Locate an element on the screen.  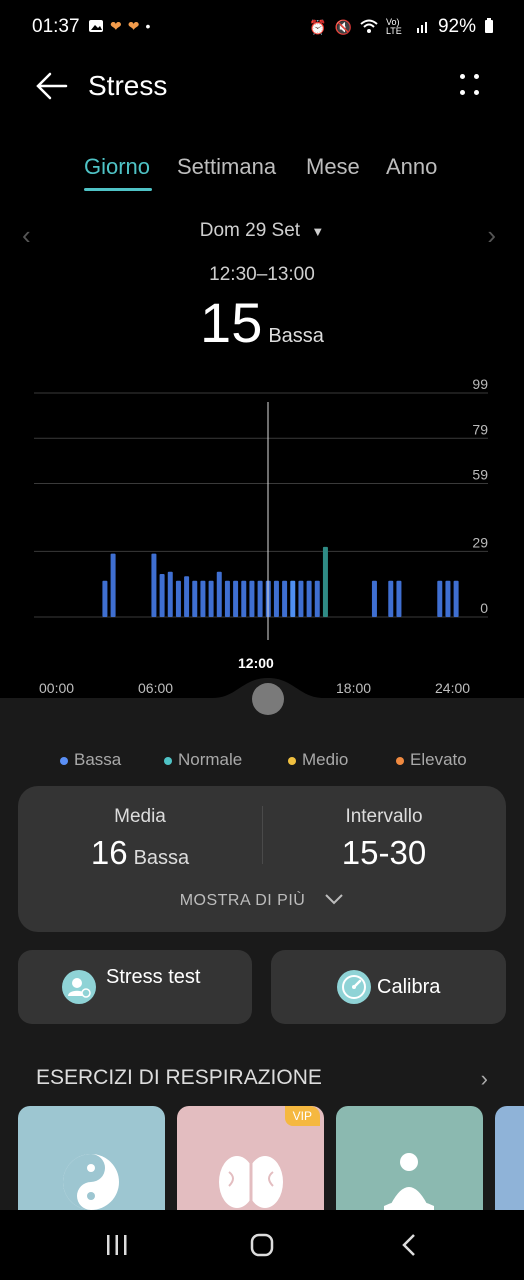
health-icon-2: ❤ is located at coordinates (133, 26).